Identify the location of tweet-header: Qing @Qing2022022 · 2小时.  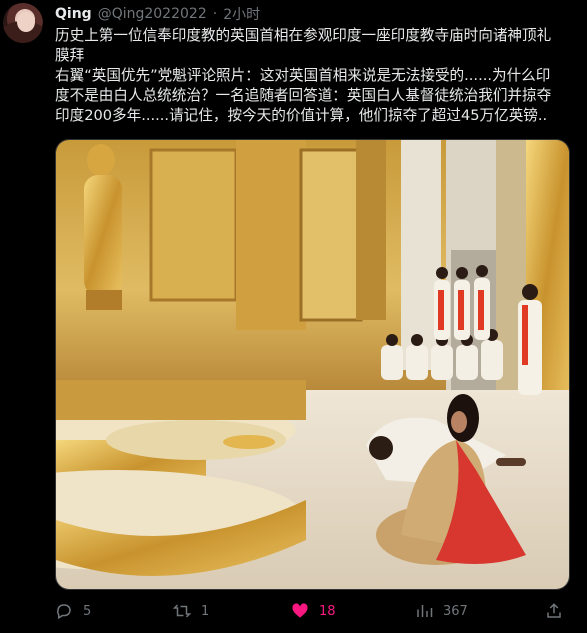
(157, 14).